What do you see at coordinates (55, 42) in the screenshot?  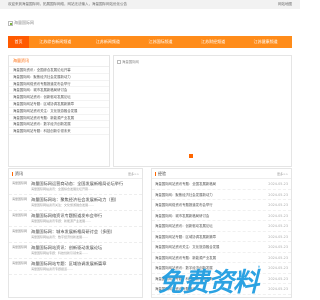 I see `nav-item: 江苏综合新闻频道` at bounding box center [55, 42].